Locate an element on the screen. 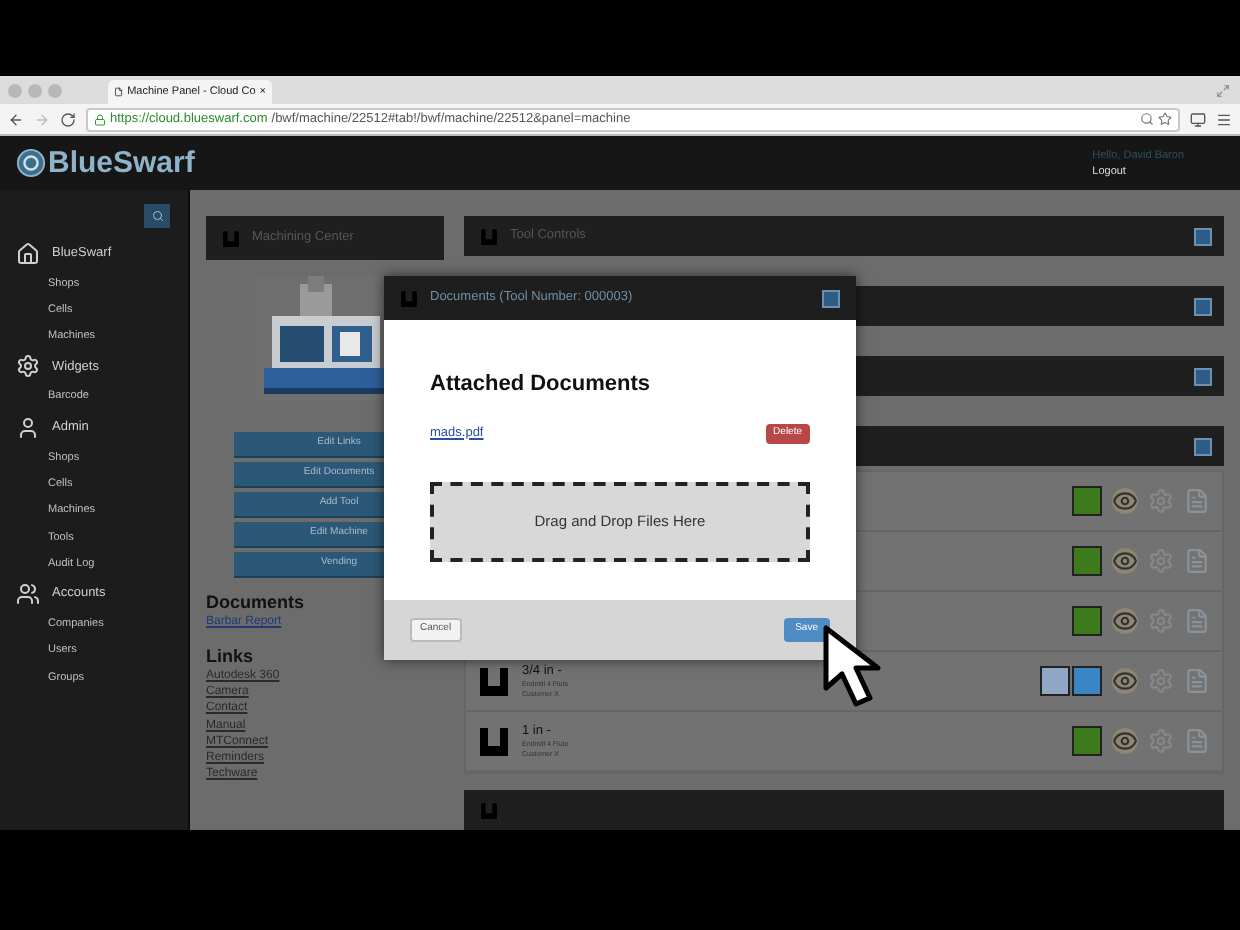 Image resolution: width=1240 pixels, height=930 pixels. user-icon is located at coordinates (28, 427).